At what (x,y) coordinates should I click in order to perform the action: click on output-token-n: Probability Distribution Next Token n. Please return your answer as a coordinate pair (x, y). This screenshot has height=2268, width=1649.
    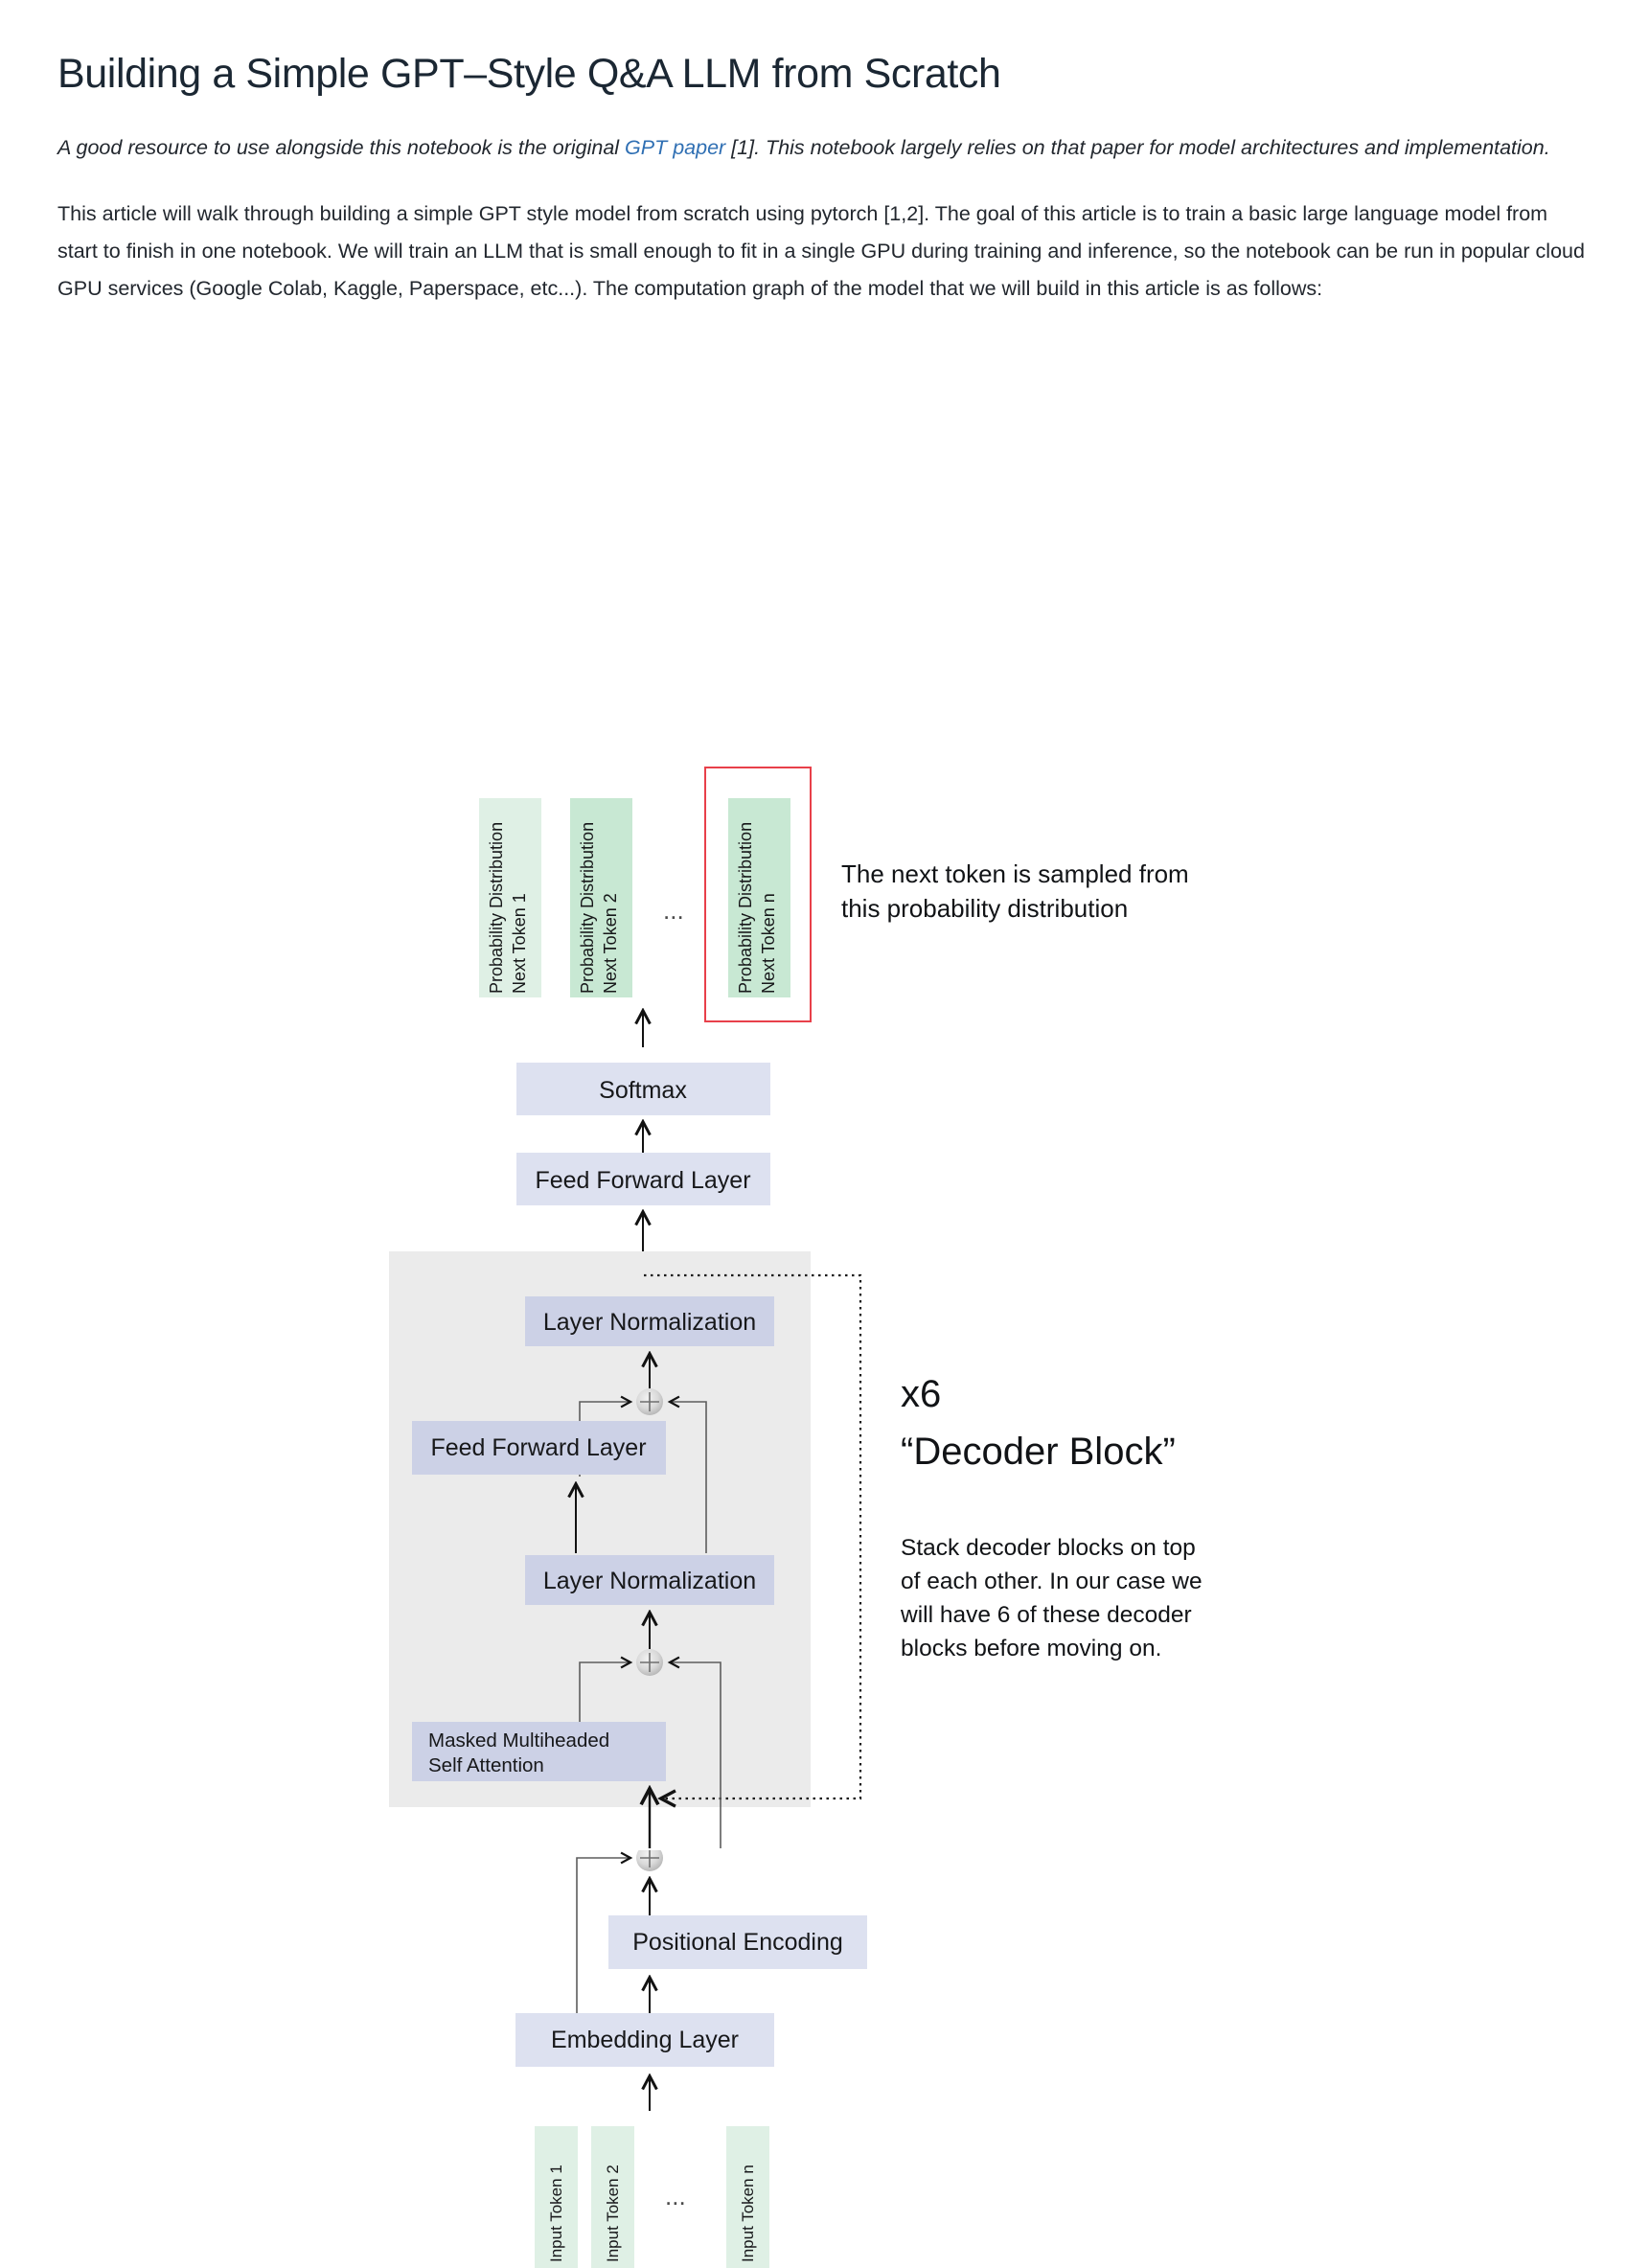
    Looking at the image, I should click on (759, 897).